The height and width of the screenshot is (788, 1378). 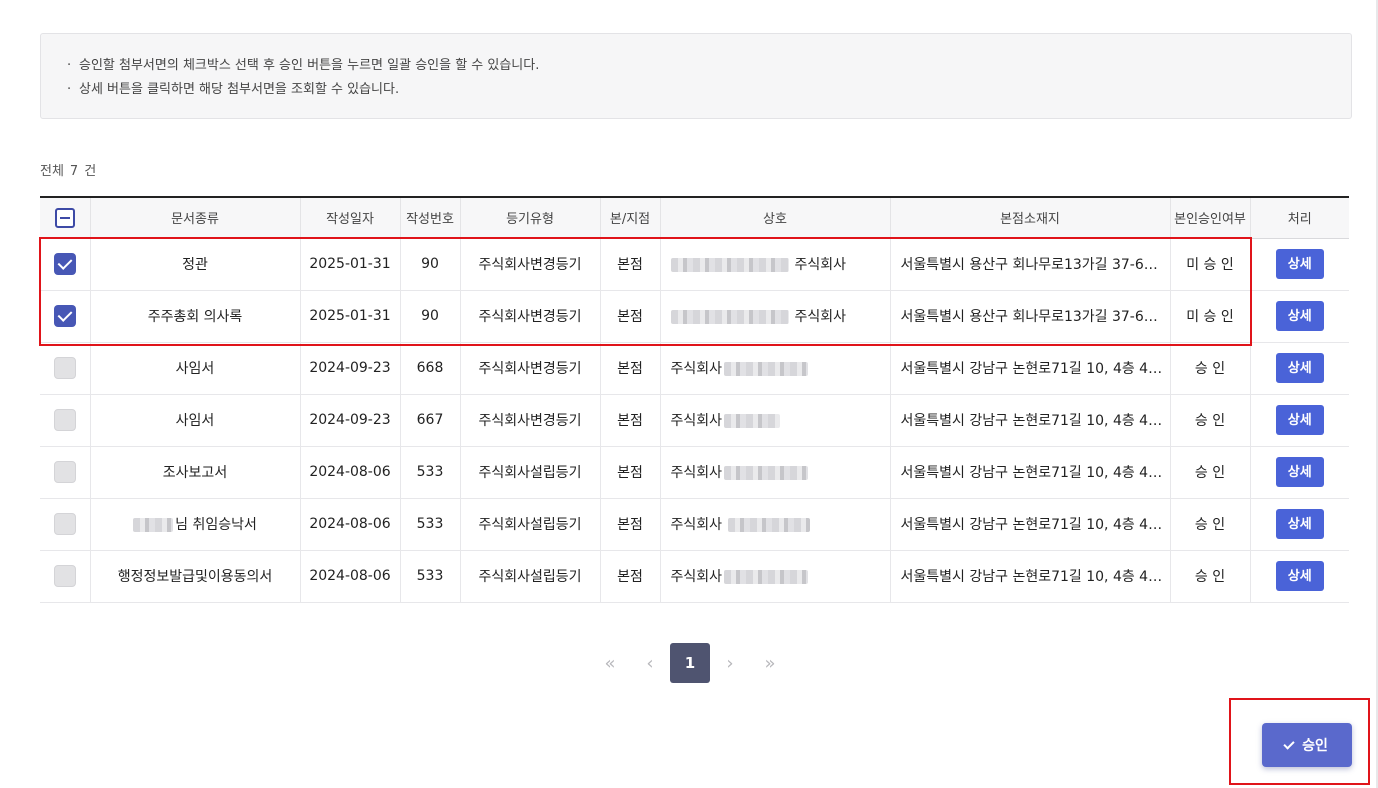 I want to click on col-reg-type: 등기유형, so click(x=530, y=218).